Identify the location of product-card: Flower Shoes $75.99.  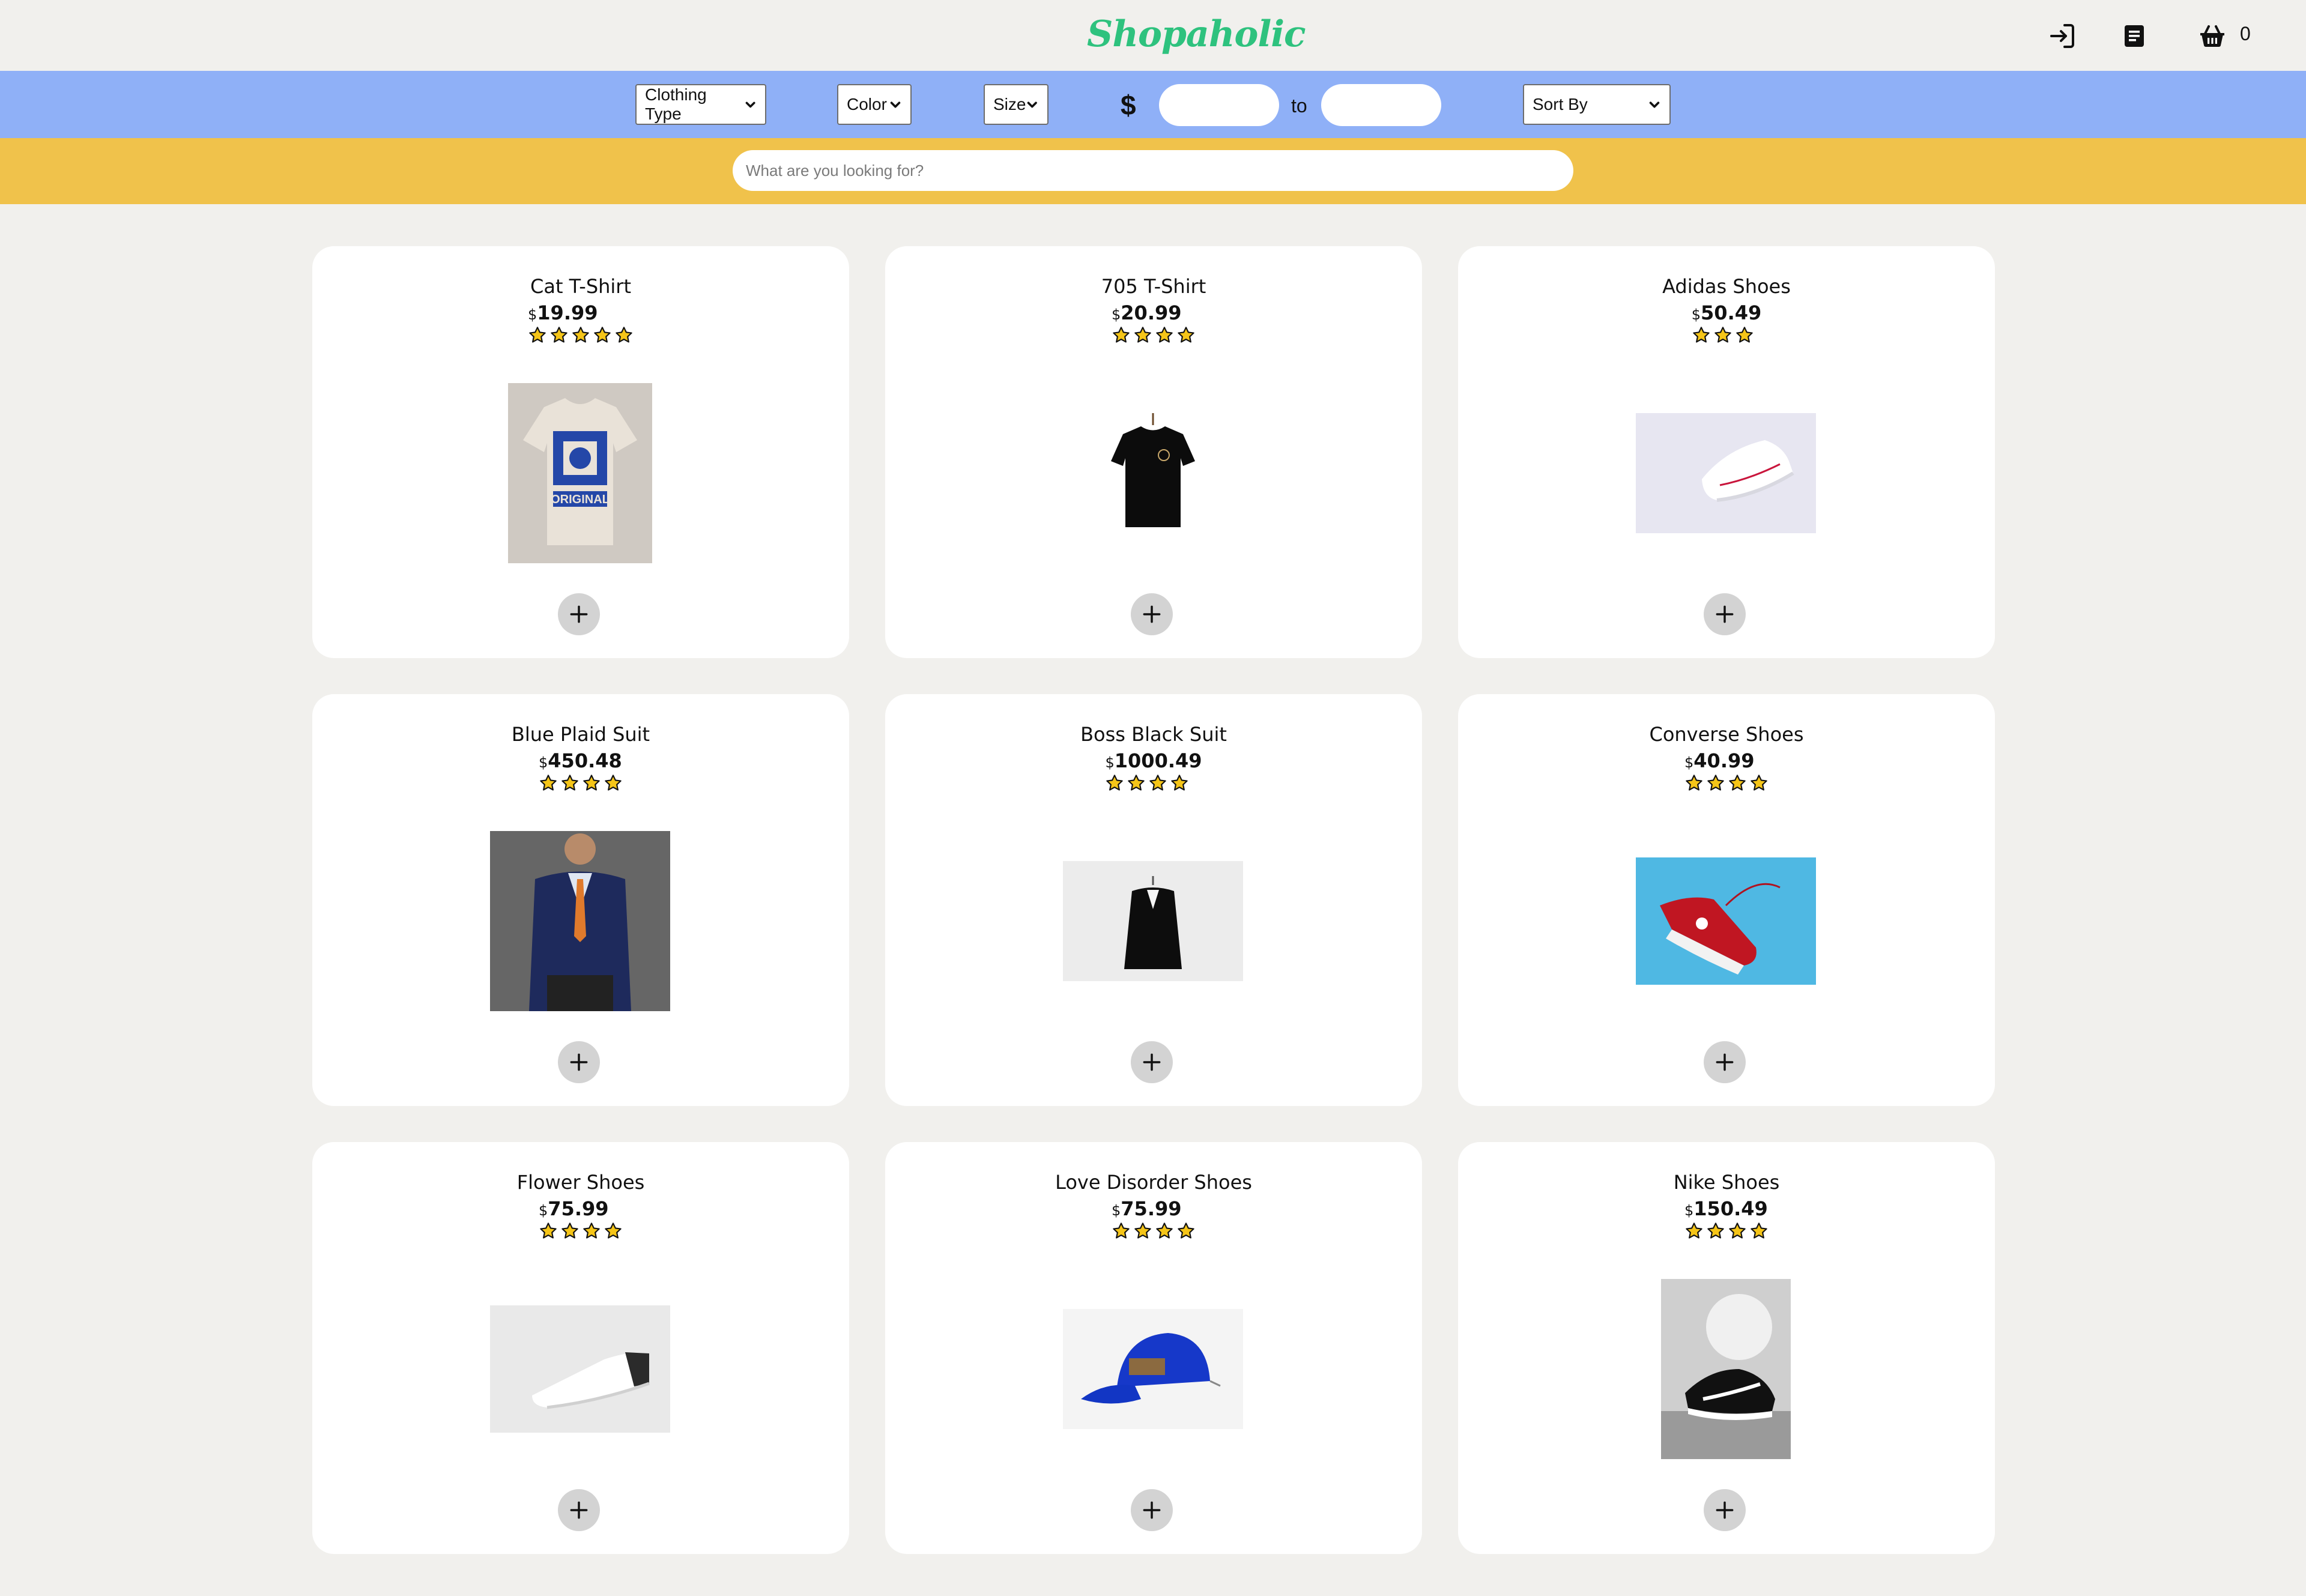
(580, 1348).